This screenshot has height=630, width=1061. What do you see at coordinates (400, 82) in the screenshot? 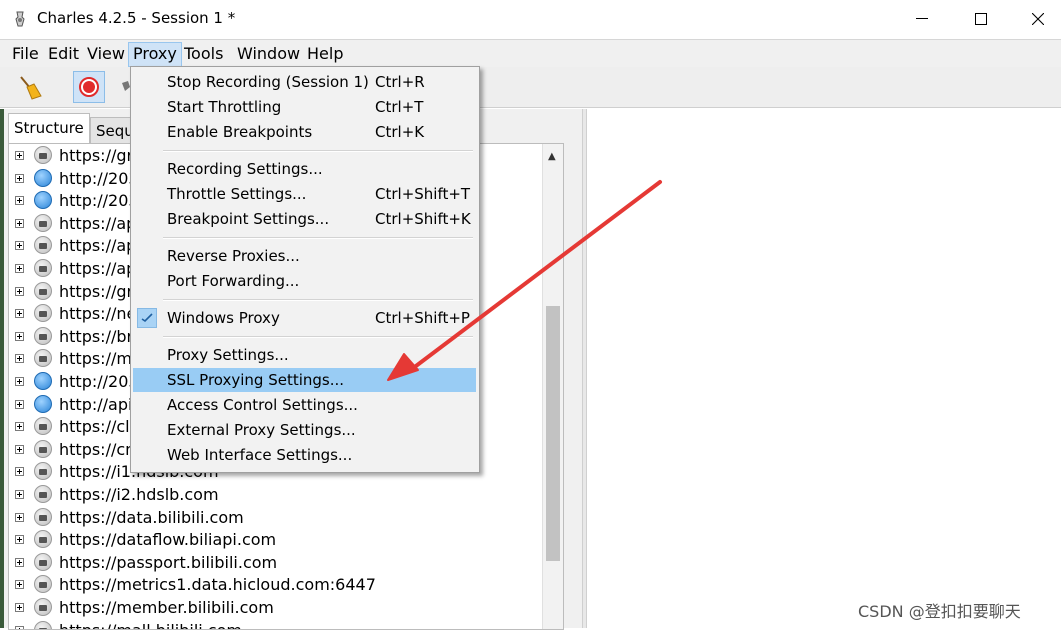
I see `menu-item-shortcut: Ctrl+R` at bounding box center [400, 82].